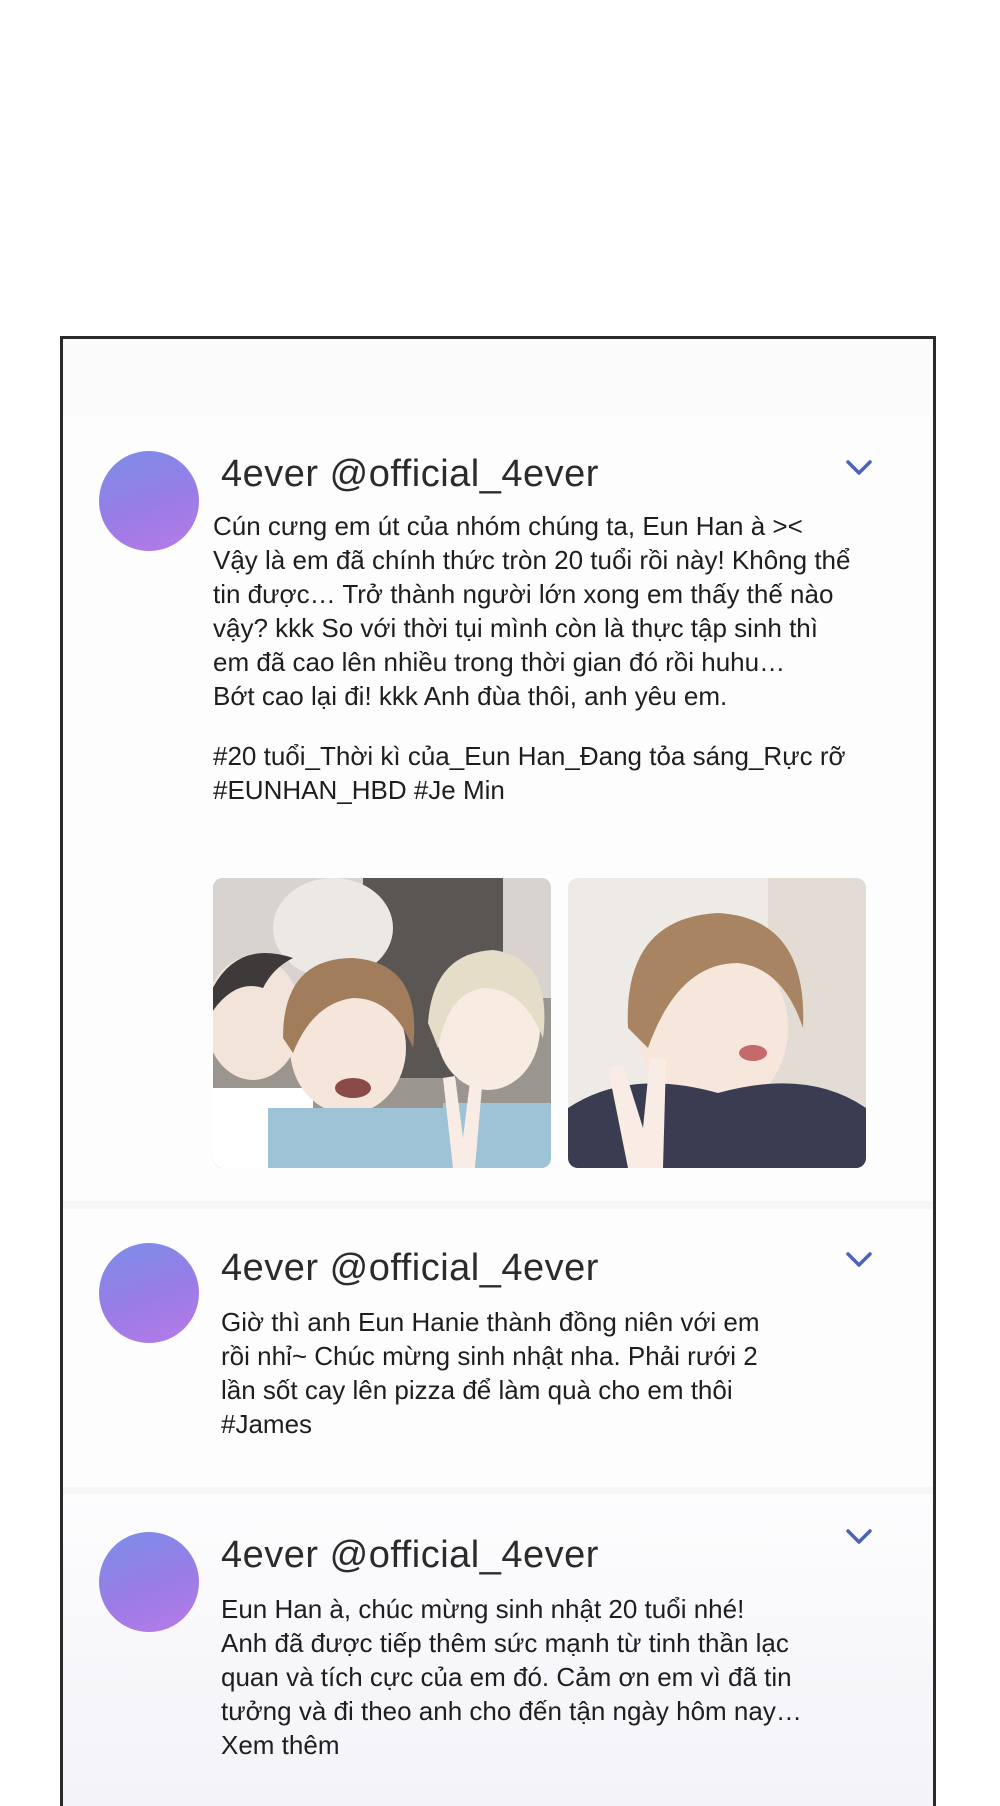  Describe the element at coordinates (717, 1023) in the screenshot. I see `tweet-image-portrait` at that location.